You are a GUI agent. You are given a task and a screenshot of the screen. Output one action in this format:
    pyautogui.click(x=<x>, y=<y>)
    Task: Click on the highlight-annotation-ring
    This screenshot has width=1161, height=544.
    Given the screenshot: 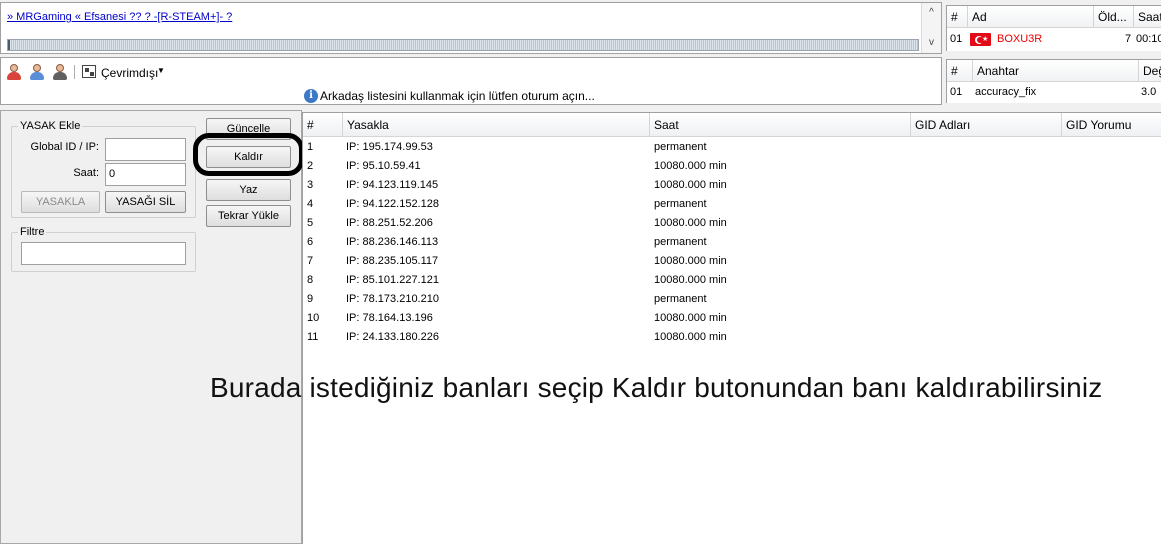 What is the action you would take?
    pyautogui.click(x=248, y=154)
    